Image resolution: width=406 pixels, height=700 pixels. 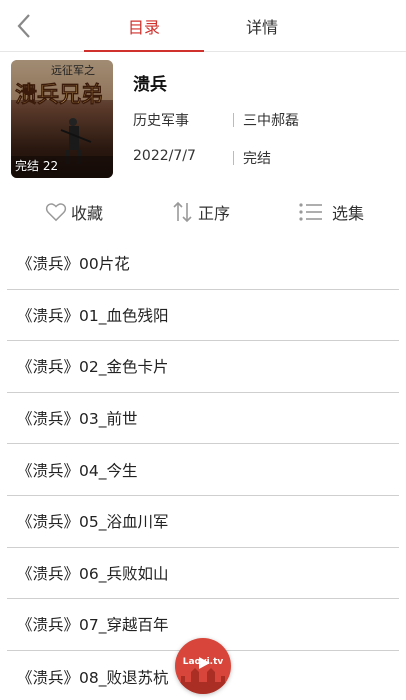 What do you see at coordinates (203, 522) in the screenshot?
I see `episode-item: 《溃兵》05_浴血川军` at bounding box center [203, 522].